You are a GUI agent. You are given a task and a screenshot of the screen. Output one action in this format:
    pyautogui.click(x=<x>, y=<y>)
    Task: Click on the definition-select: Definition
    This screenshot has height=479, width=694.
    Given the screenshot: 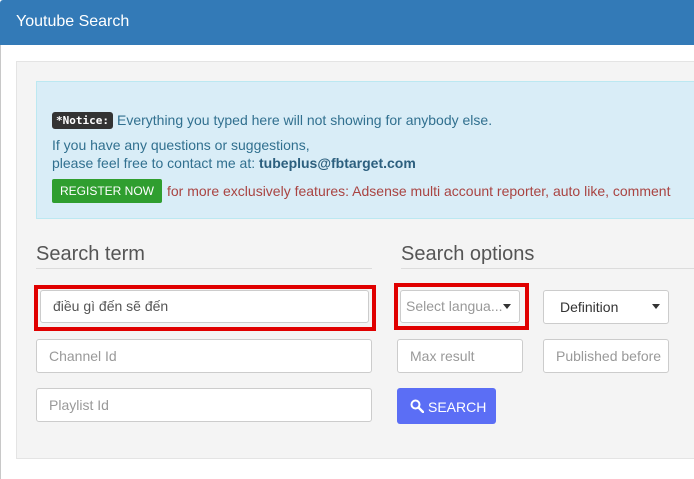 What is the action you would take?
    pyautogui.click(x=606, y=307)
    